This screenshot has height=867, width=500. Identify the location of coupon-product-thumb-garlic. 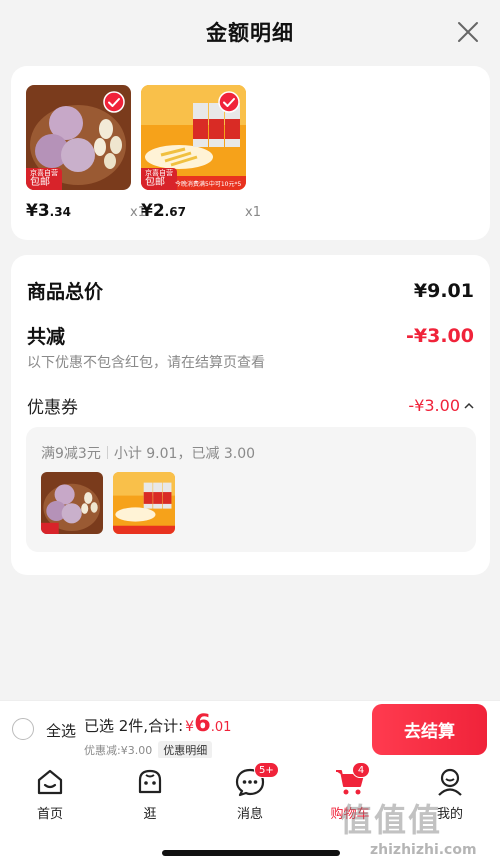
(72, 503).